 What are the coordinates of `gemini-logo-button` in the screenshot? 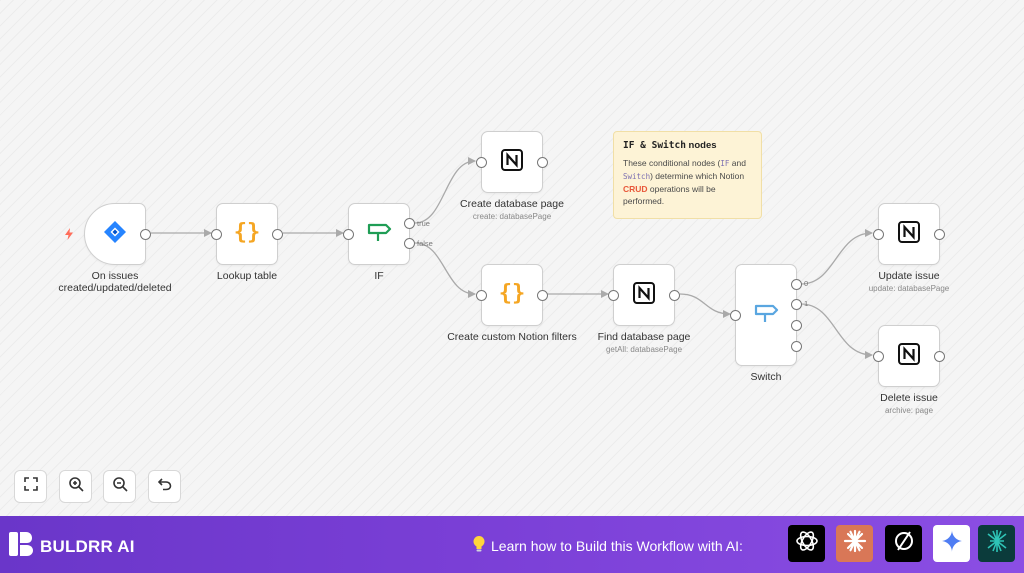 It's located at (951, 543).